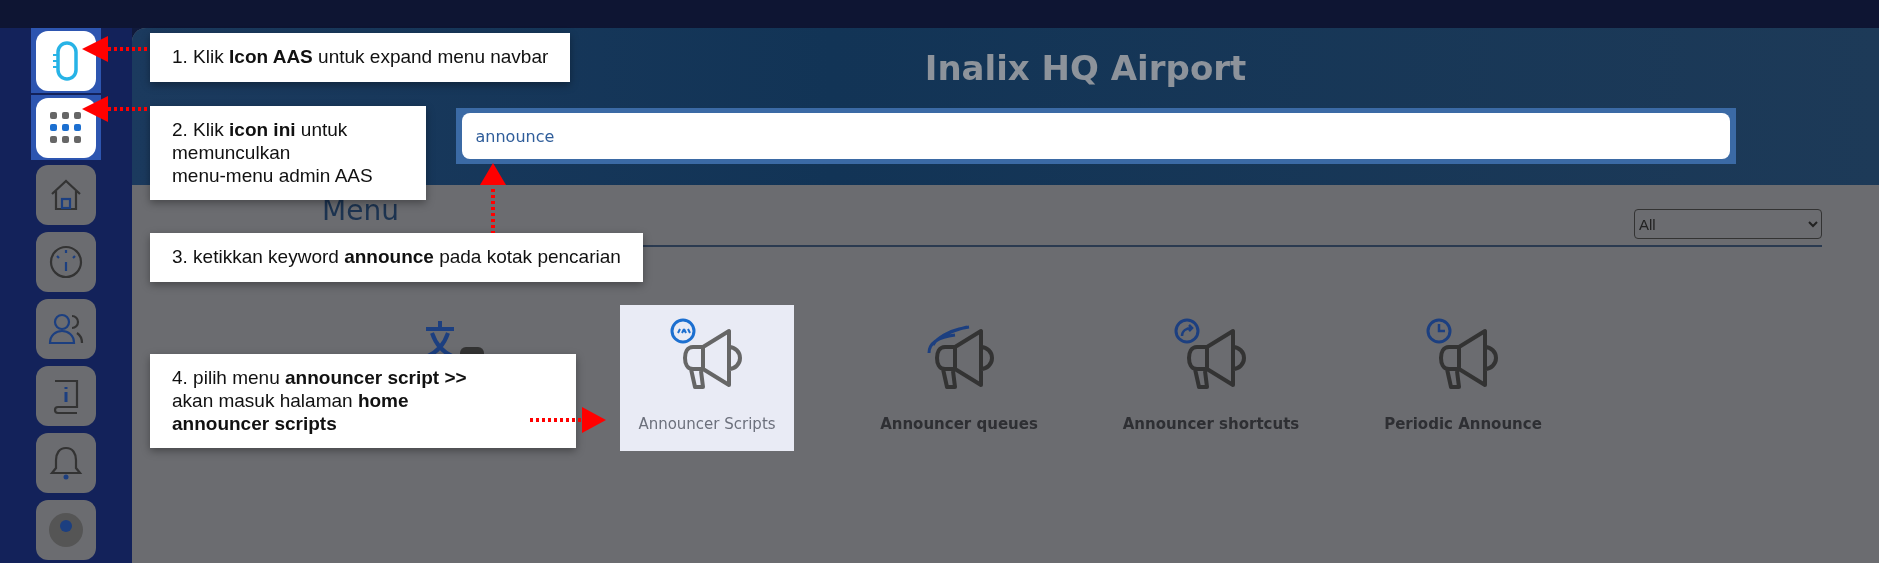 The image size is (1879, 563). I want to click on instruction-tooltip: 3. ketikkan keyword announce pada kotak pencarian, so click(396, 257).